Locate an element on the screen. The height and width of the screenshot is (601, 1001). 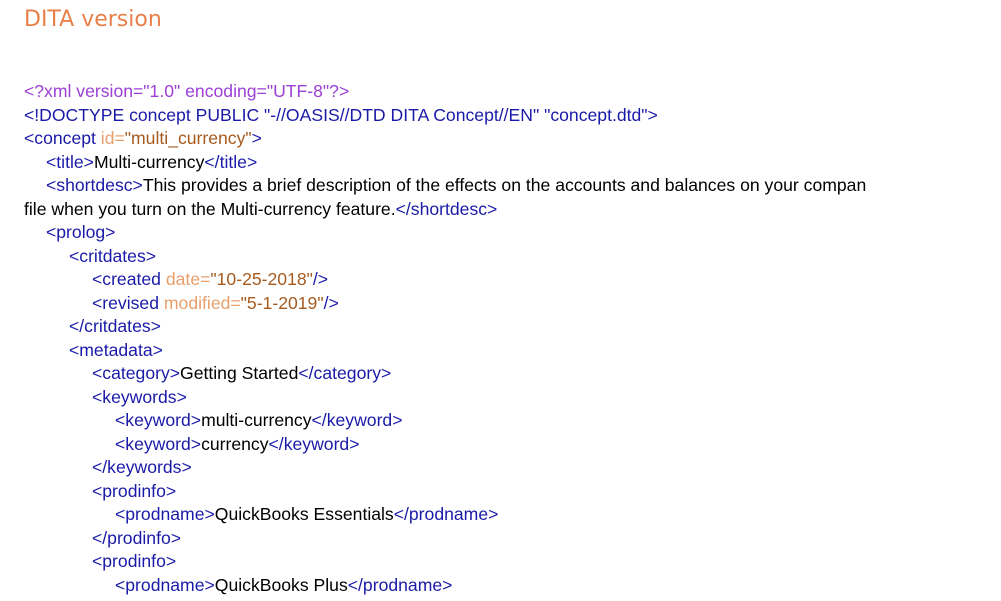
code-token-value: "10-25-2018" is located at coordinates (261, 279).